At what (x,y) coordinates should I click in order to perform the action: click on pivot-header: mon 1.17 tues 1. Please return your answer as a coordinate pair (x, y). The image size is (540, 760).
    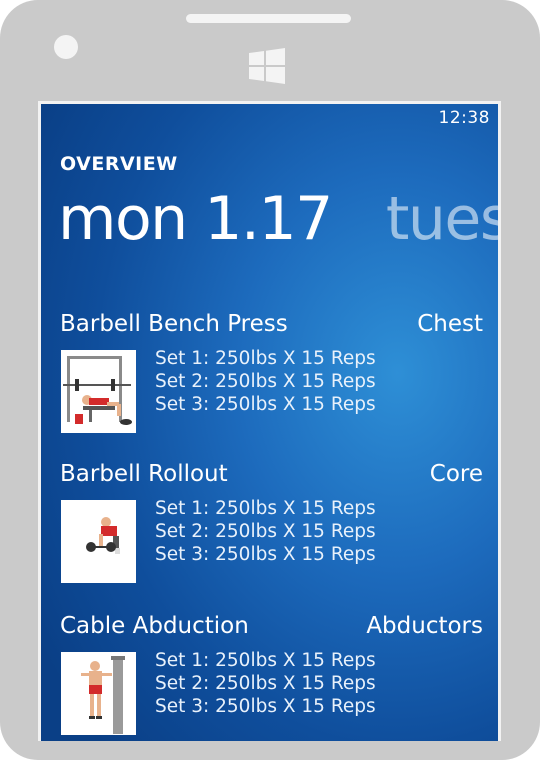
    Looking at the image, I should click on (278, 219).